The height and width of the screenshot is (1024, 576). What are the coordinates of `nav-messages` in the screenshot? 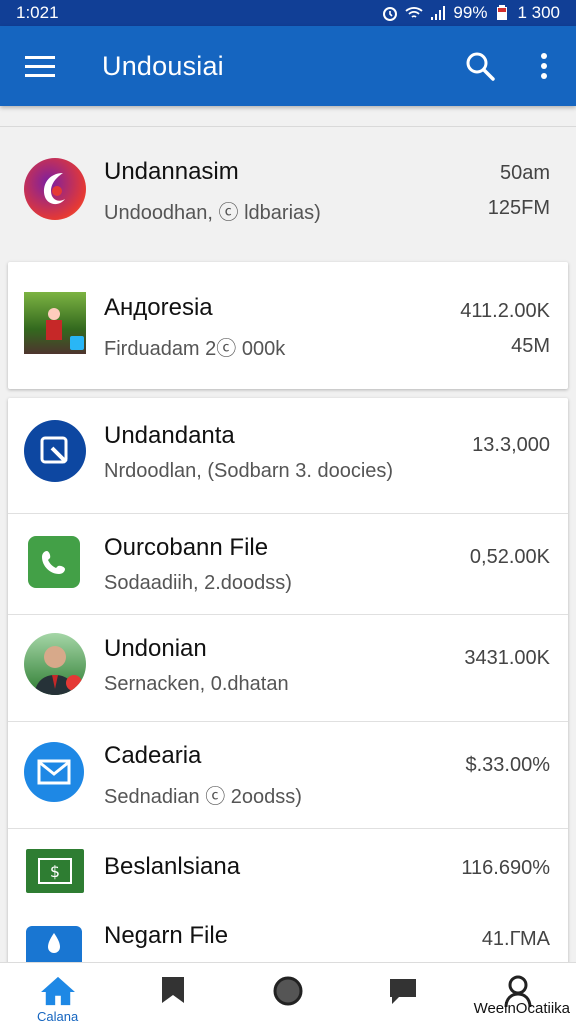 It's located at (403, 993).